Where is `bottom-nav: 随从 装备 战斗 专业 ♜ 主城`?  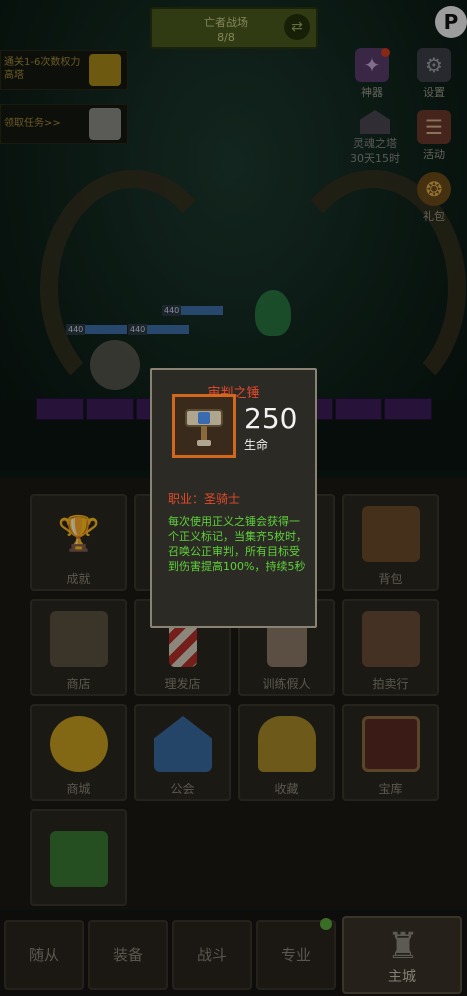 bottom-nav: 随从 装备 战斗 专业 ♜ 主城 is located at coordinates (233, 954).